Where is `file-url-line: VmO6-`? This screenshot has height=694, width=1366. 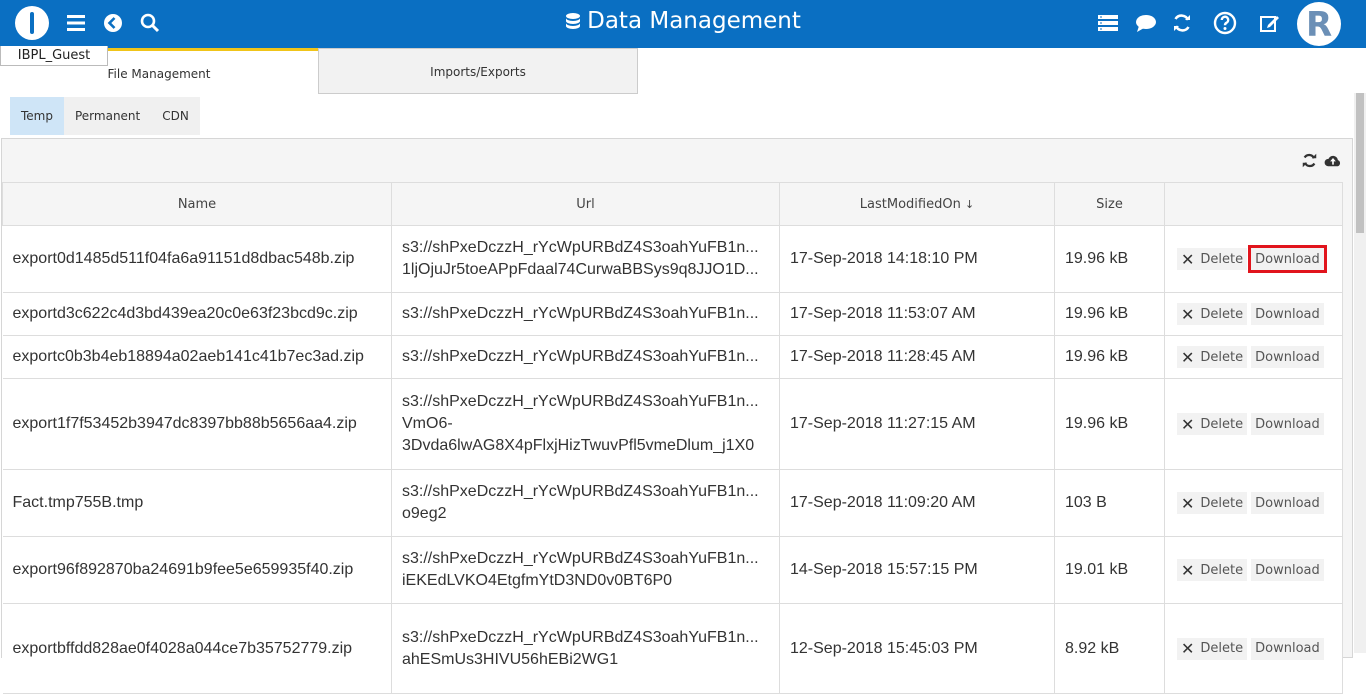 file-url-line: VmO6- is located at coordinates (427, 423).